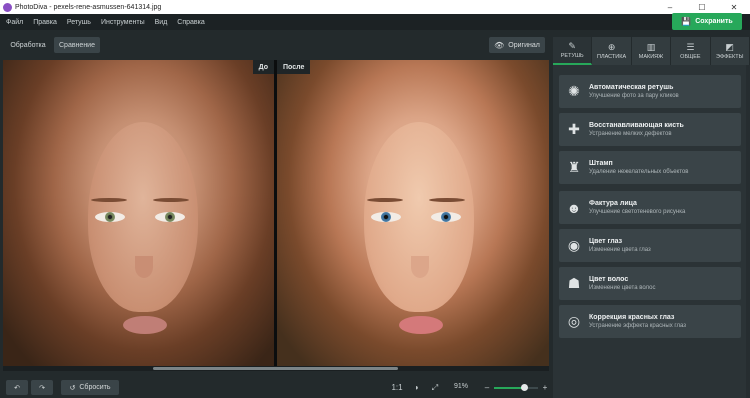 This screenshot has width=750, height=398. Describe the element at coordinates (161, 22) in the screenshot. I see `menu-view: Вид` at that location.